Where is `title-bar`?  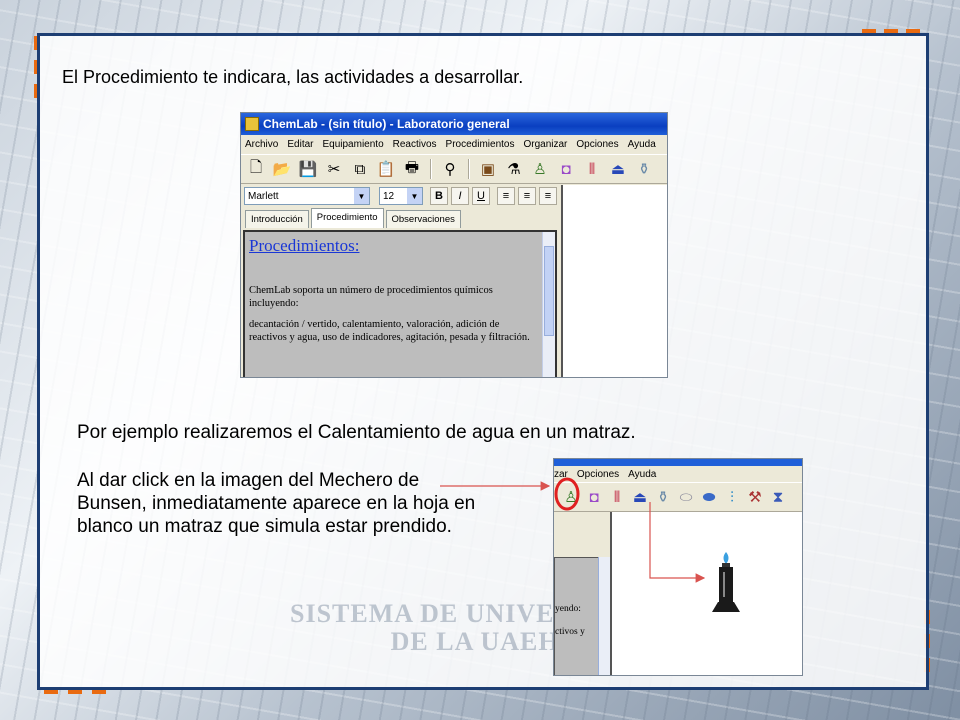
title-bar is located at coordinates (678, 462).